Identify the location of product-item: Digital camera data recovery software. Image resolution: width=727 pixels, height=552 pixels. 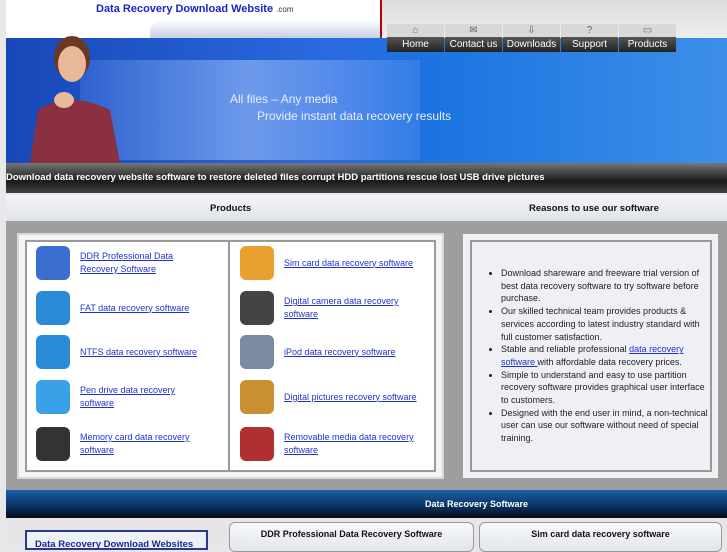
(332, 308).